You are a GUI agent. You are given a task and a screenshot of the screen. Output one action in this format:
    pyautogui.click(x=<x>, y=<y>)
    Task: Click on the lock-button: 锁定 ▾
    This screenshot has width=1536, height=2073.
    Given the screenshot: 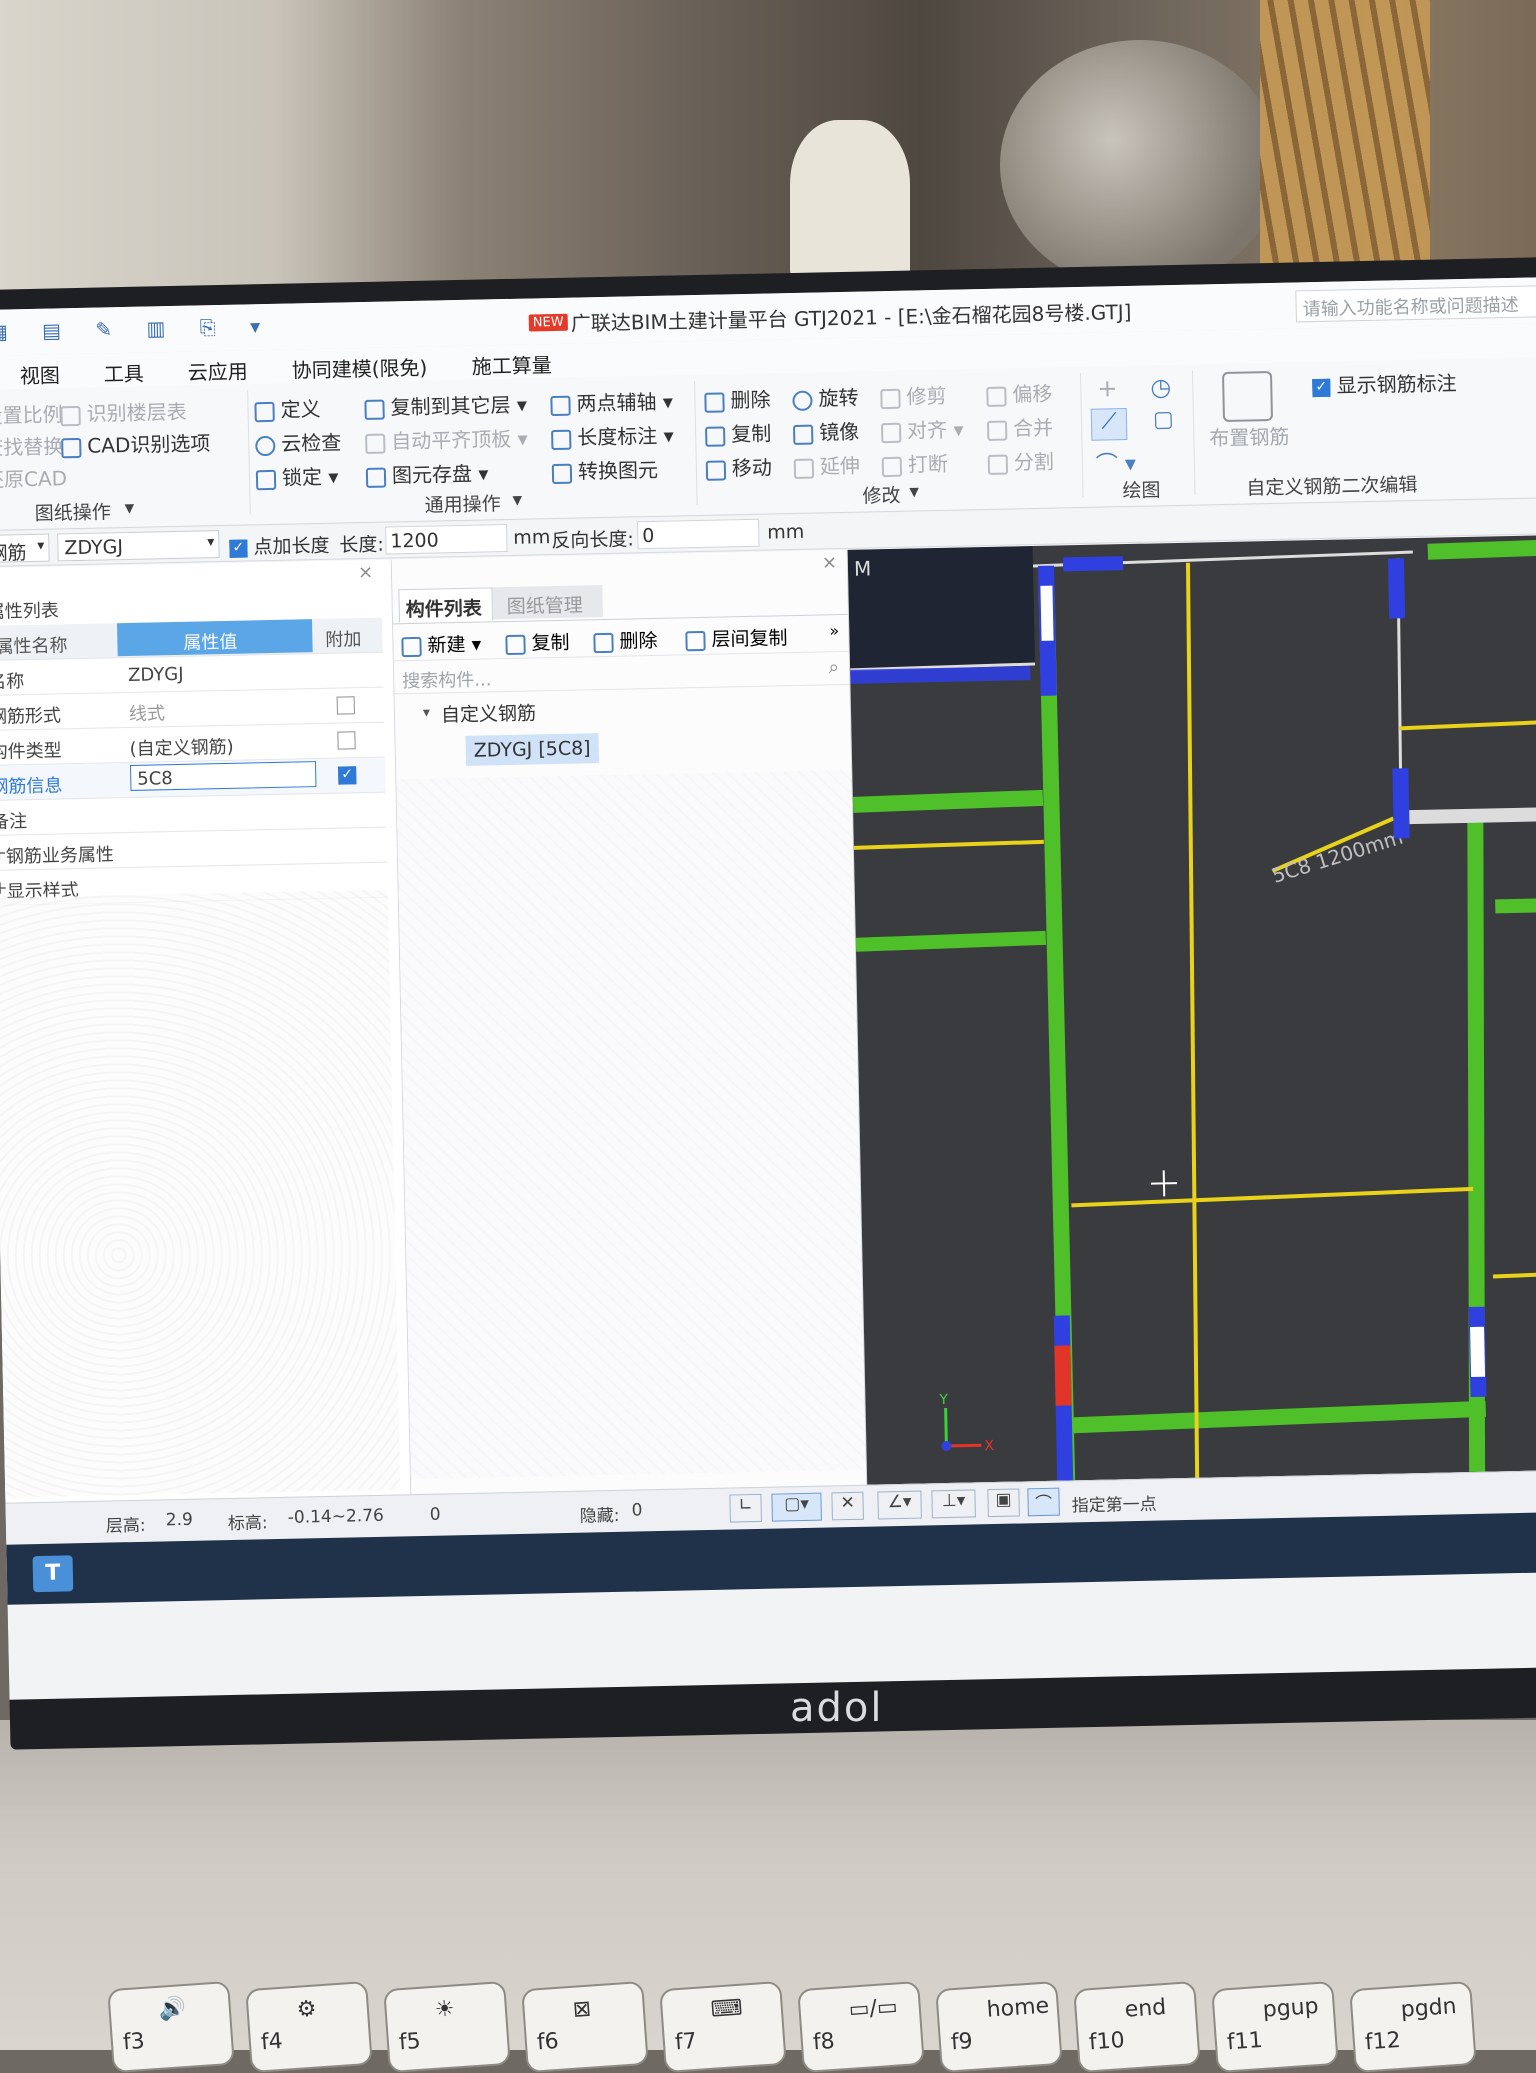 What is the action you would take?
    pyautogui.click(x=297, y=476)
    